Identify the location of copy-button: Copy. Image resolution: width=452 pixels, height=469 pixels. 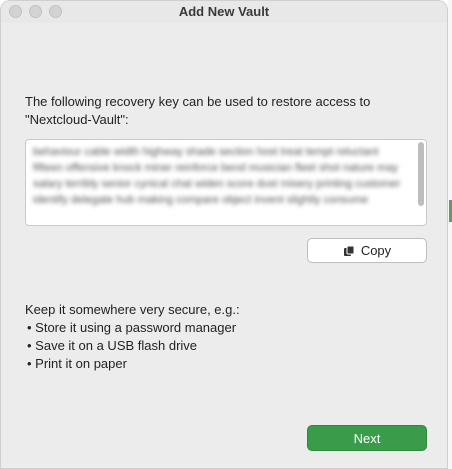
(367, 250).